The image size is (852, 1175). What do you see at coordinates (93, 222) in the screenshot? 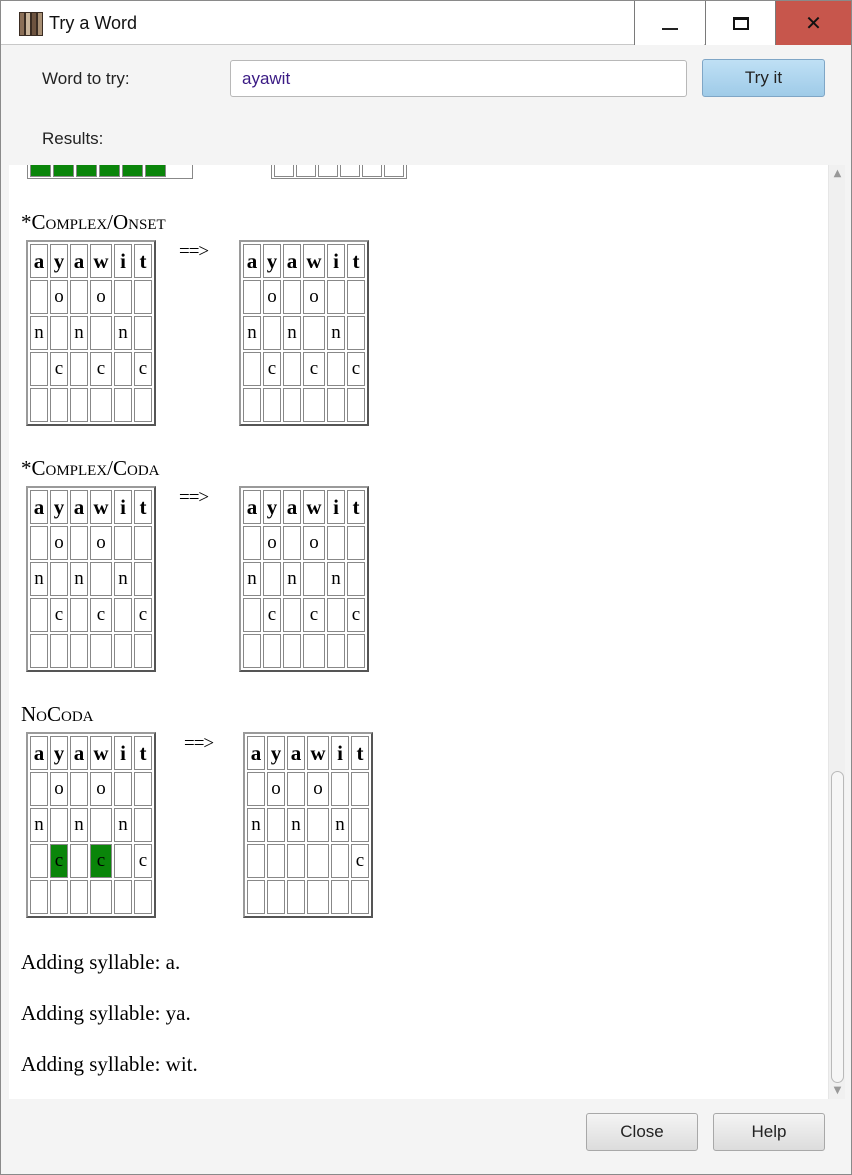
I see `constraint-heading: *Complex/Onset` at bounding box center [93, 222].